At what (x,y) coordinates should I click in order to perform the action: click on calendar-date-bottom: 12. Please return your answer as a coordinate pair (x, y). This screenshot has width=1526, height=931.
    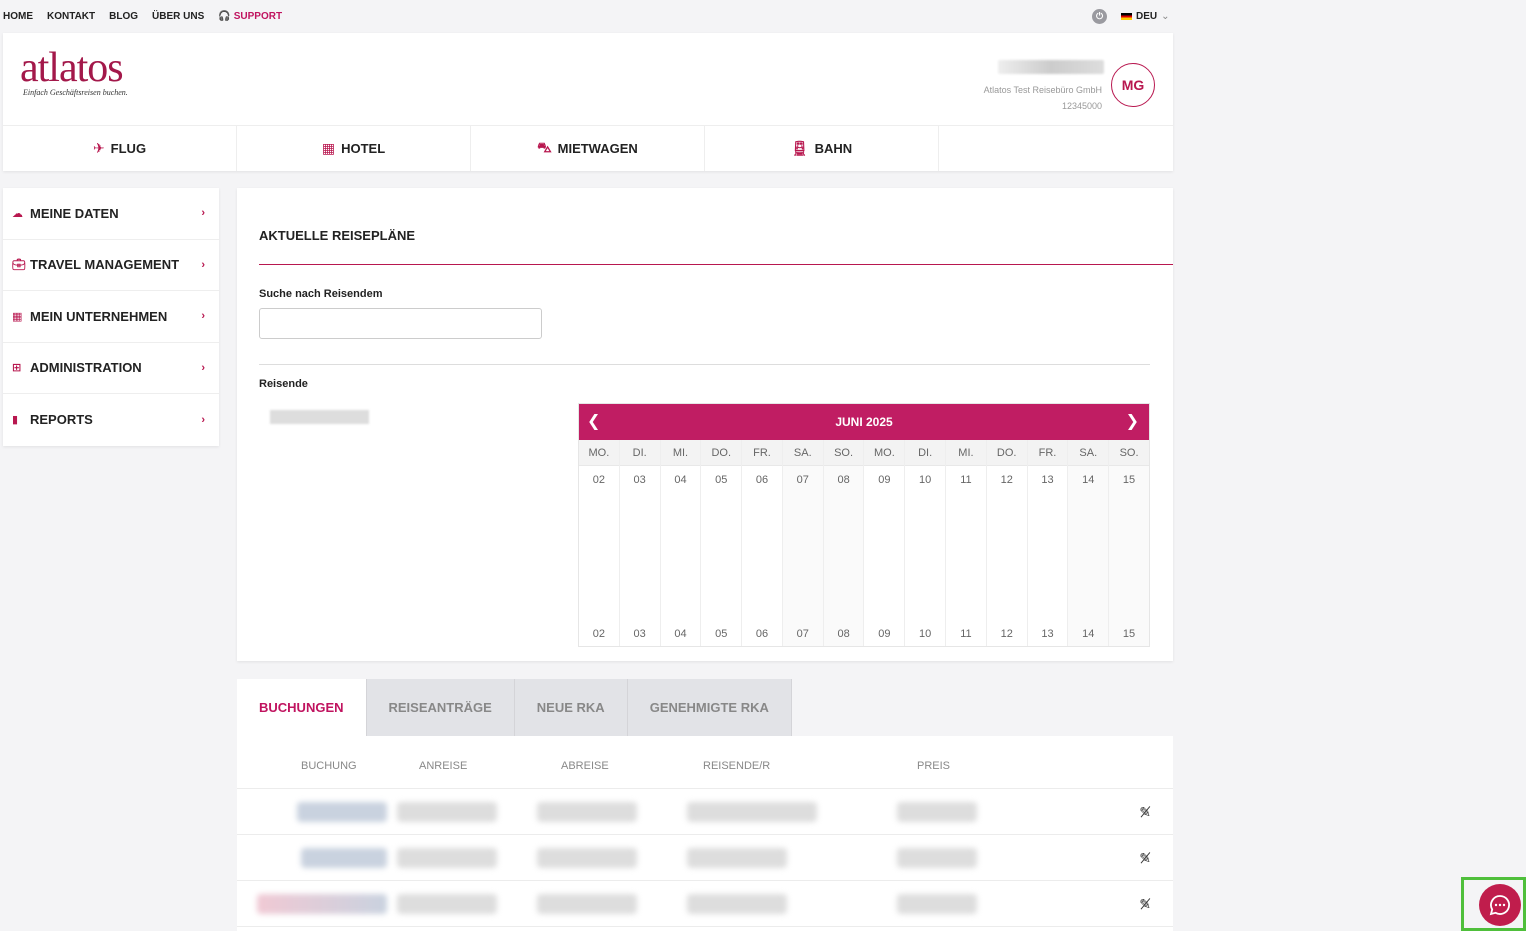
    Looking at the image, I should click on (1007, 634).